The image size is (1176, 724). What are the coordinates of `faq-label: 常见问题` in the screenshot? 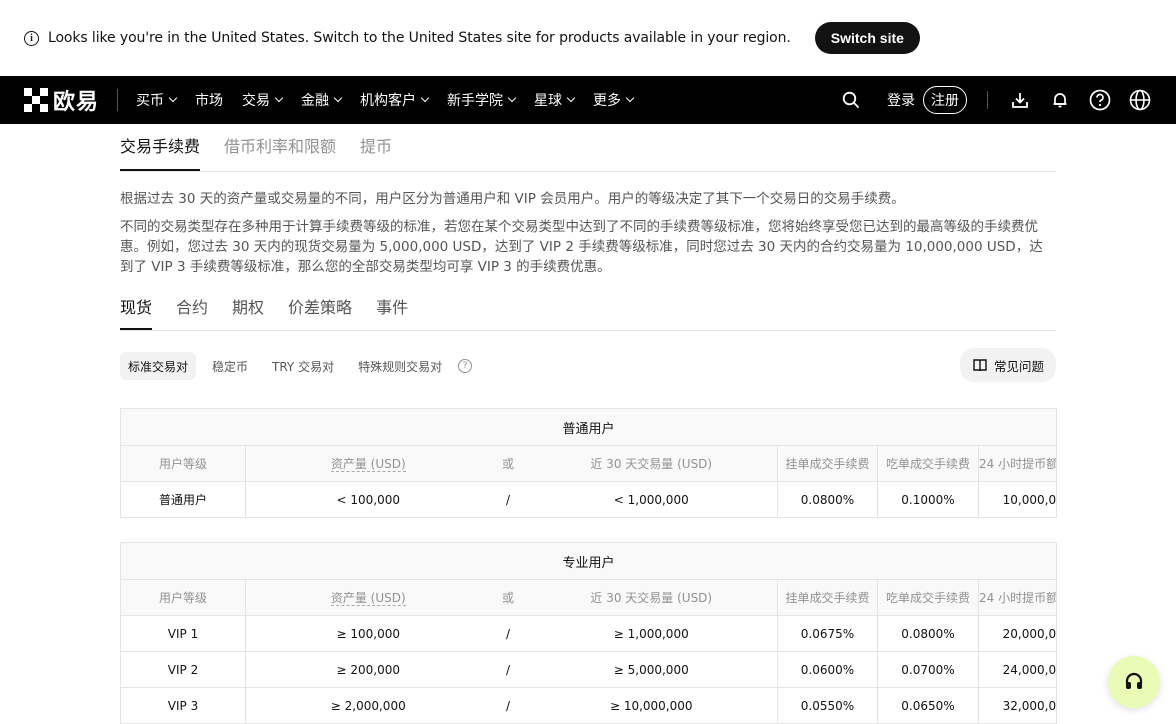 It's located at (1018, 366).